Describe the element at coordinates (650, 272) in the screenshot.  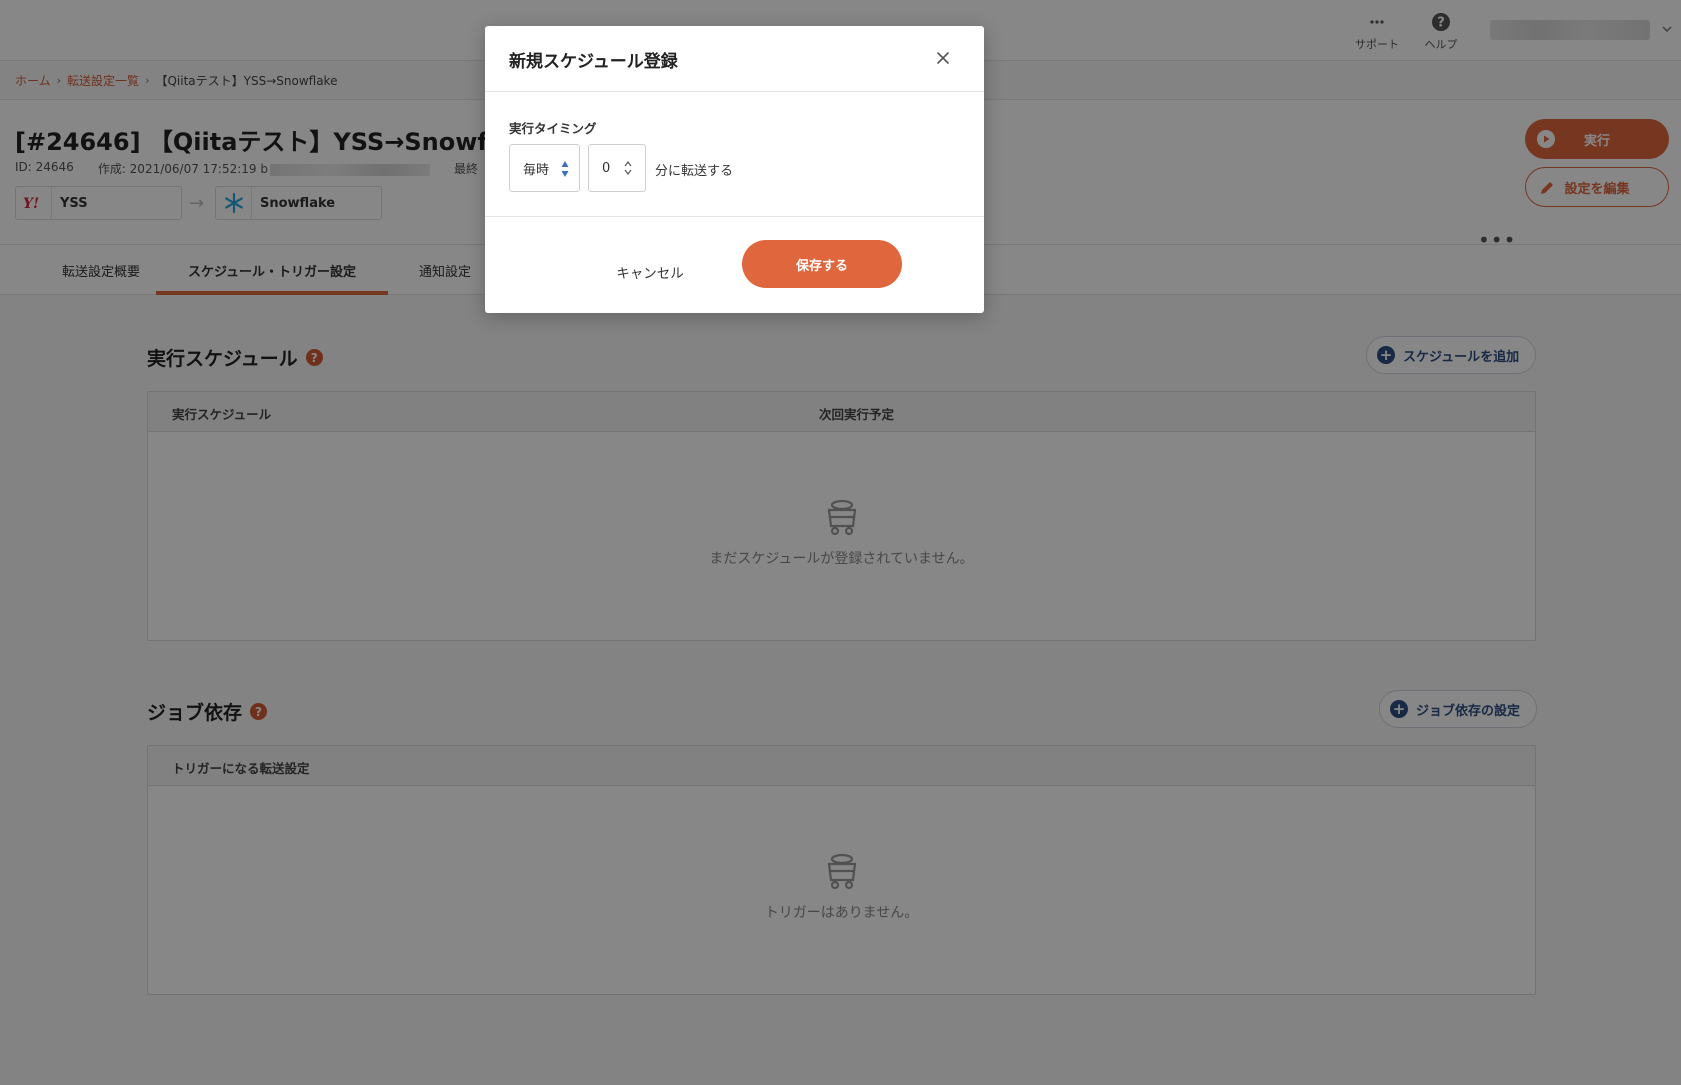
I see `cancel-button: キャンセル` at that location.